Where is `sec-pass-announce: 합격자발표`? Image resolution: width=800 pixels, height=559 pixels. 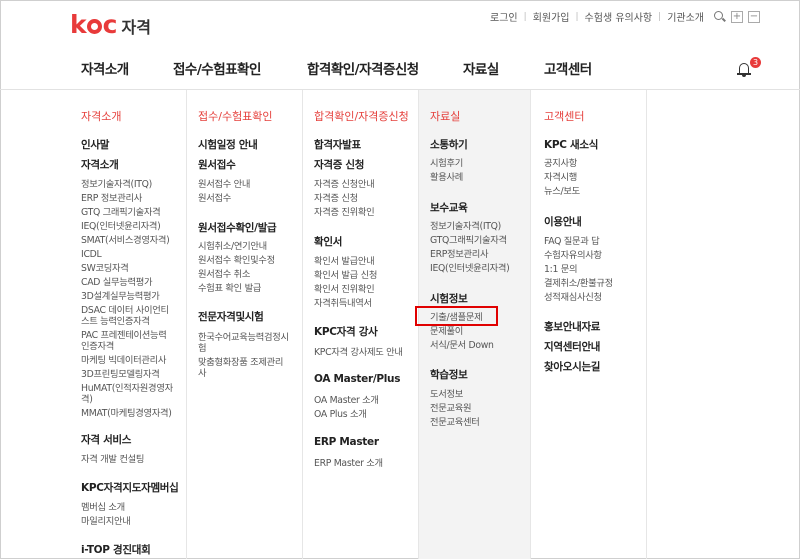 sec-pass-announce: 합격자발표 is located at coordinates (337, 144).